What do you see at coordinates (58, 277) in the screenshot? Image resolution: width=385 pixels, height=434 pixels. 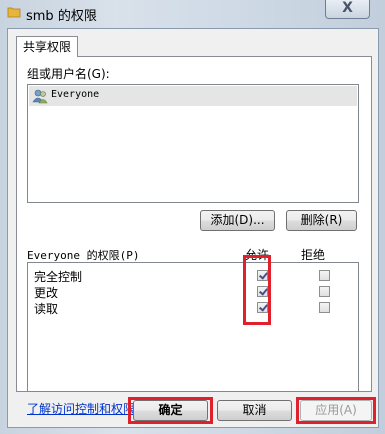 I see `permission-name: 完全控制` at bounding box center [58, 277].